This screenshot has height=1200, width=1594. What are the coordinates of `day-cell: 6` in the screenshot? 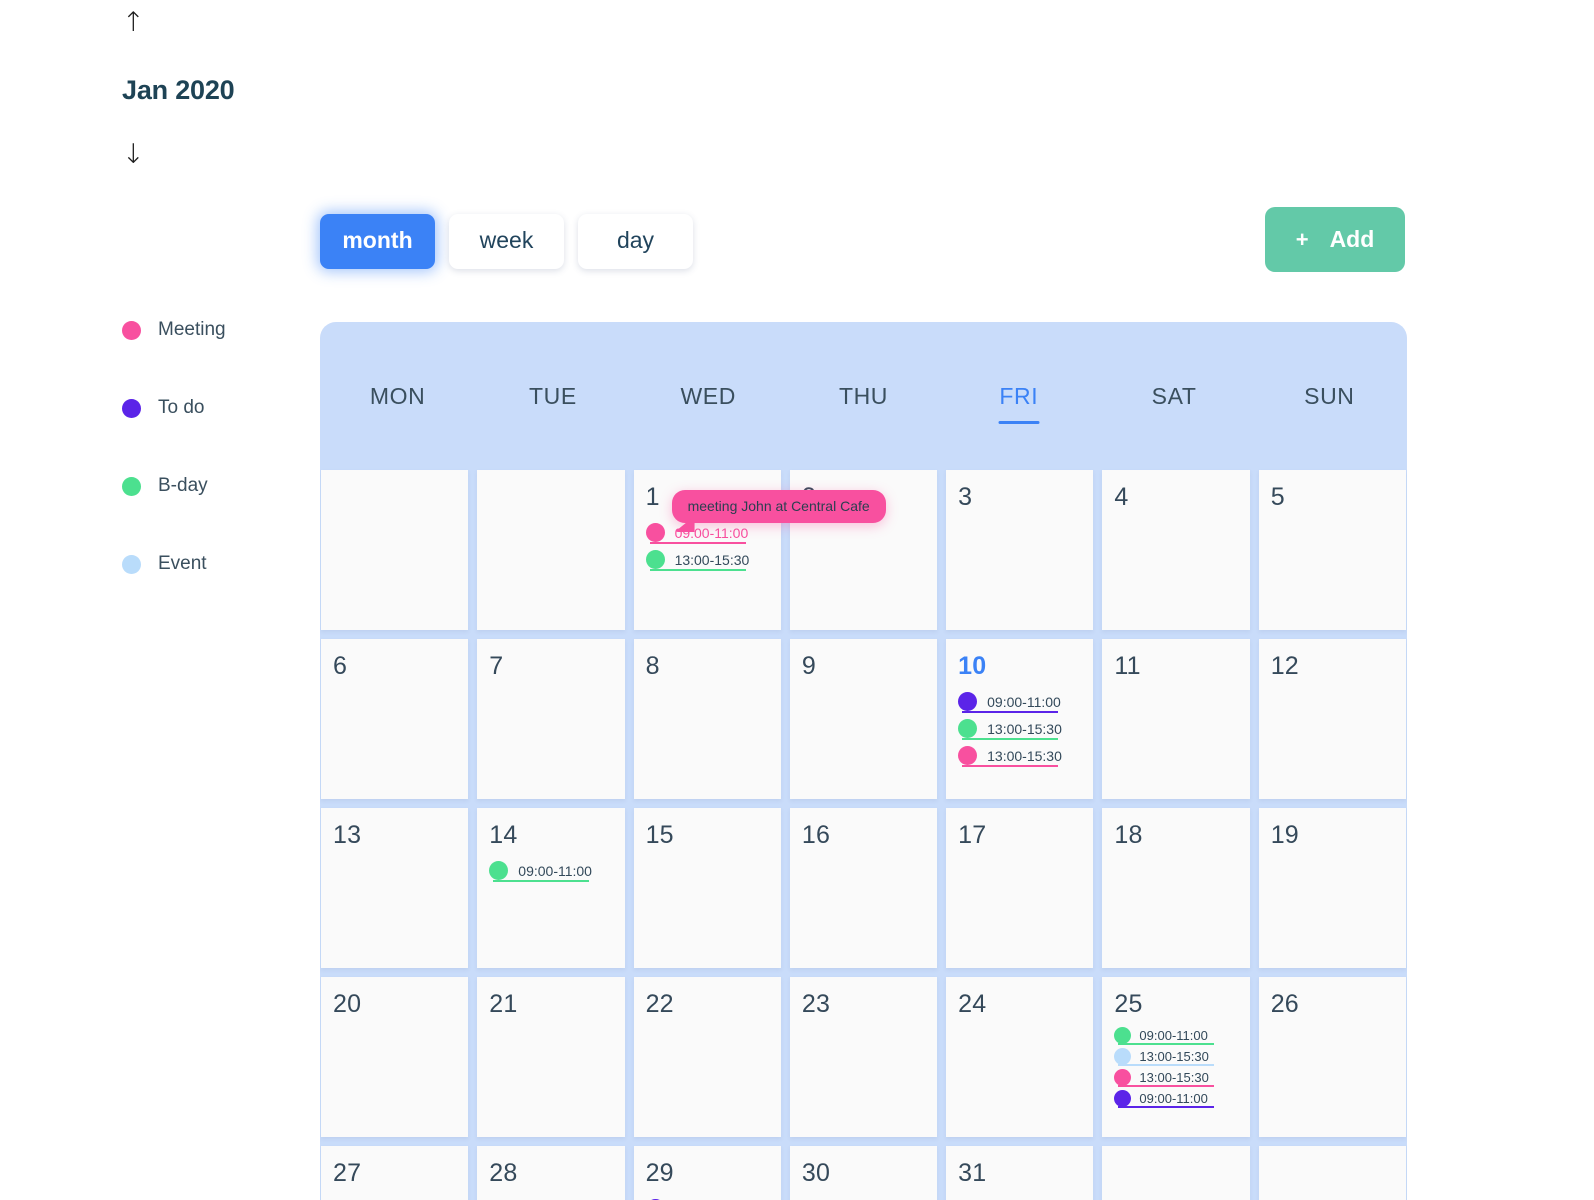 It's located at (395, 719).